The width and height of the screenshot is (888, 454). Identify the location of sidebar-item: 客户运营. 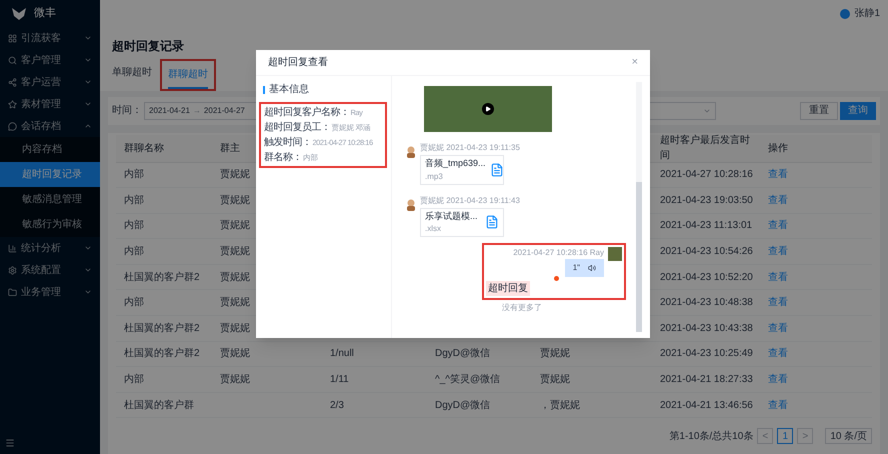
(50, 82).